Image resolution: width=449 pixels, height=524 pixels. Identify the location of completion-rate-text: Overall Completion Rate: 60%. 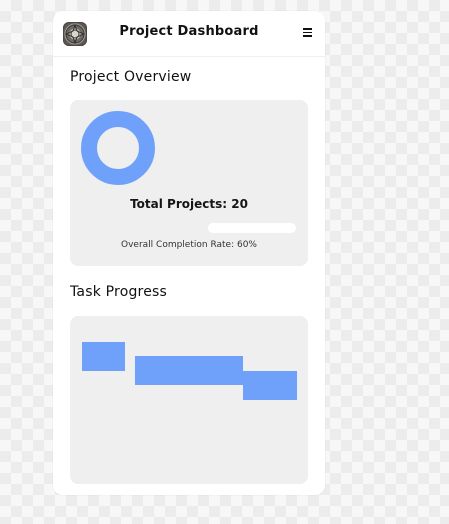
(189, 245).